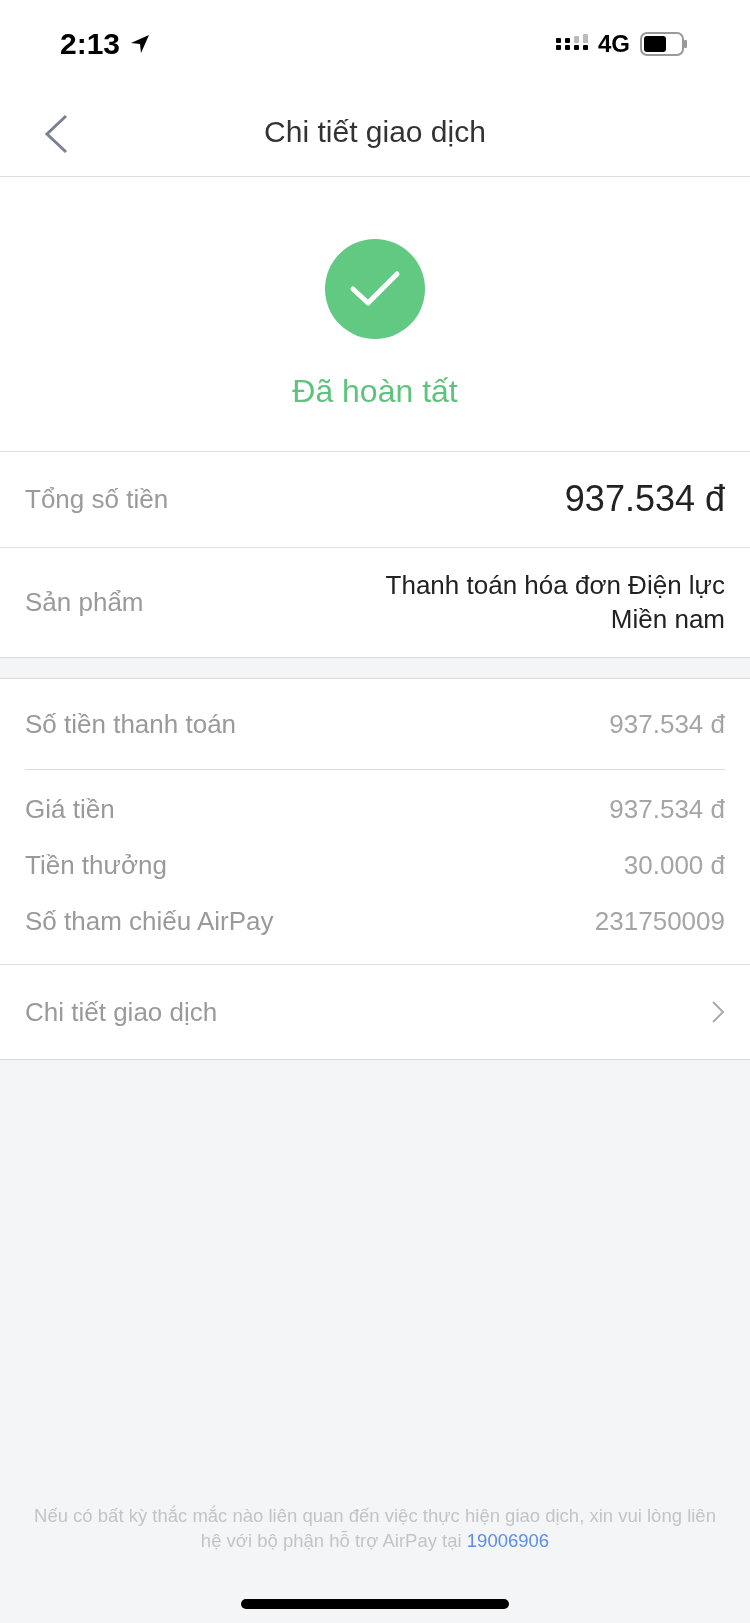 This screenshot has width=750, height=1623. What do you see at coordinates (56, 134) in the screenshot?
I see `back-chevron-icon` at bounding box center [56, 134].